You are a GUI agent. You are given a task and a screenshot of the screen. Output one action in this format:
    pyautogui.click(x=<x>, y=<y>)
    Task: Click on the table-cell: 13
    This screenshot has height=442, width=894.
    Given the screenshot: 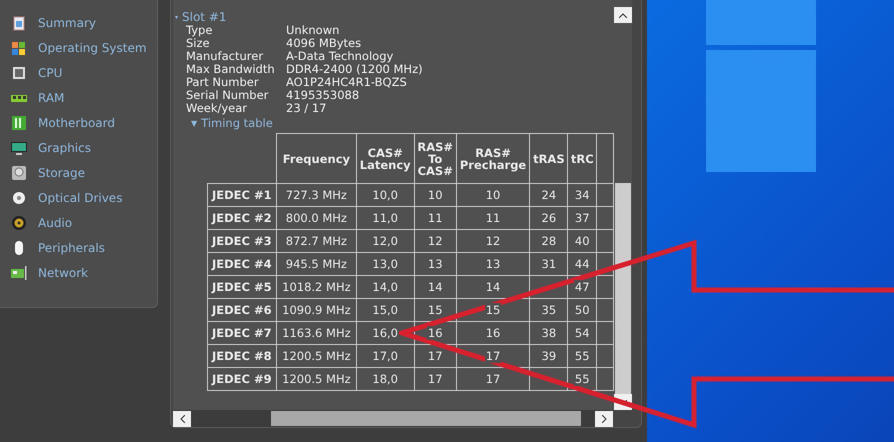 What is the action you would take?
    pyautogui.click(x=493, y=264)
    